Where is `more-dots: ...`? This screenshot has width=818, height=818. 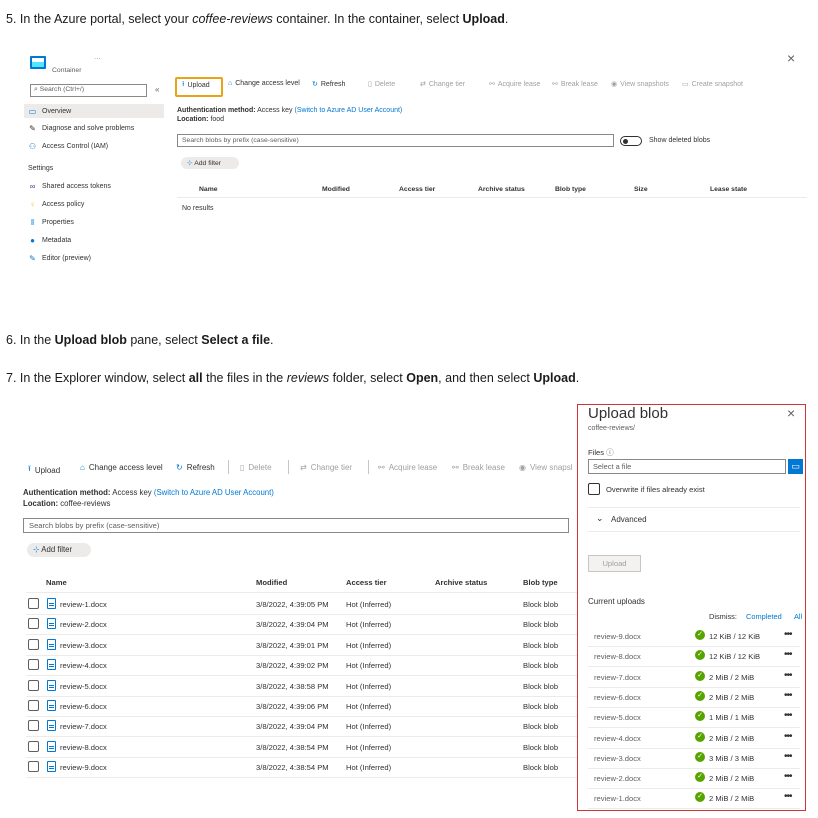 more-dots: ... is located at coordinates (97, 56).